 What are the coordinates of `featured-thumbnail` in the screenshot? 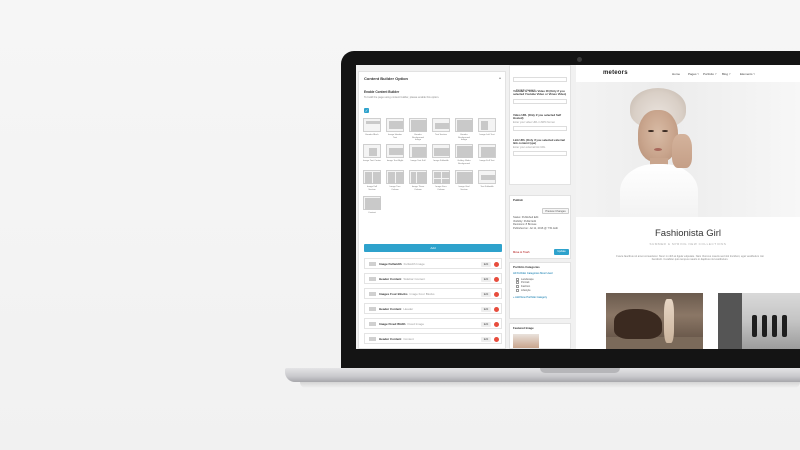 It's located at (526, 341).